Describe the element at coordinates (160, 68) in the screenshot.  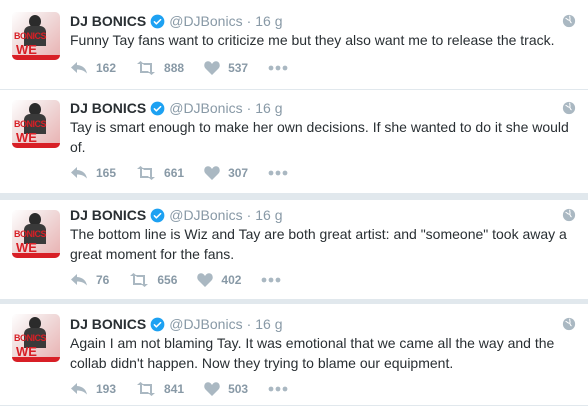
I see `retweet-button: 888` at that location.